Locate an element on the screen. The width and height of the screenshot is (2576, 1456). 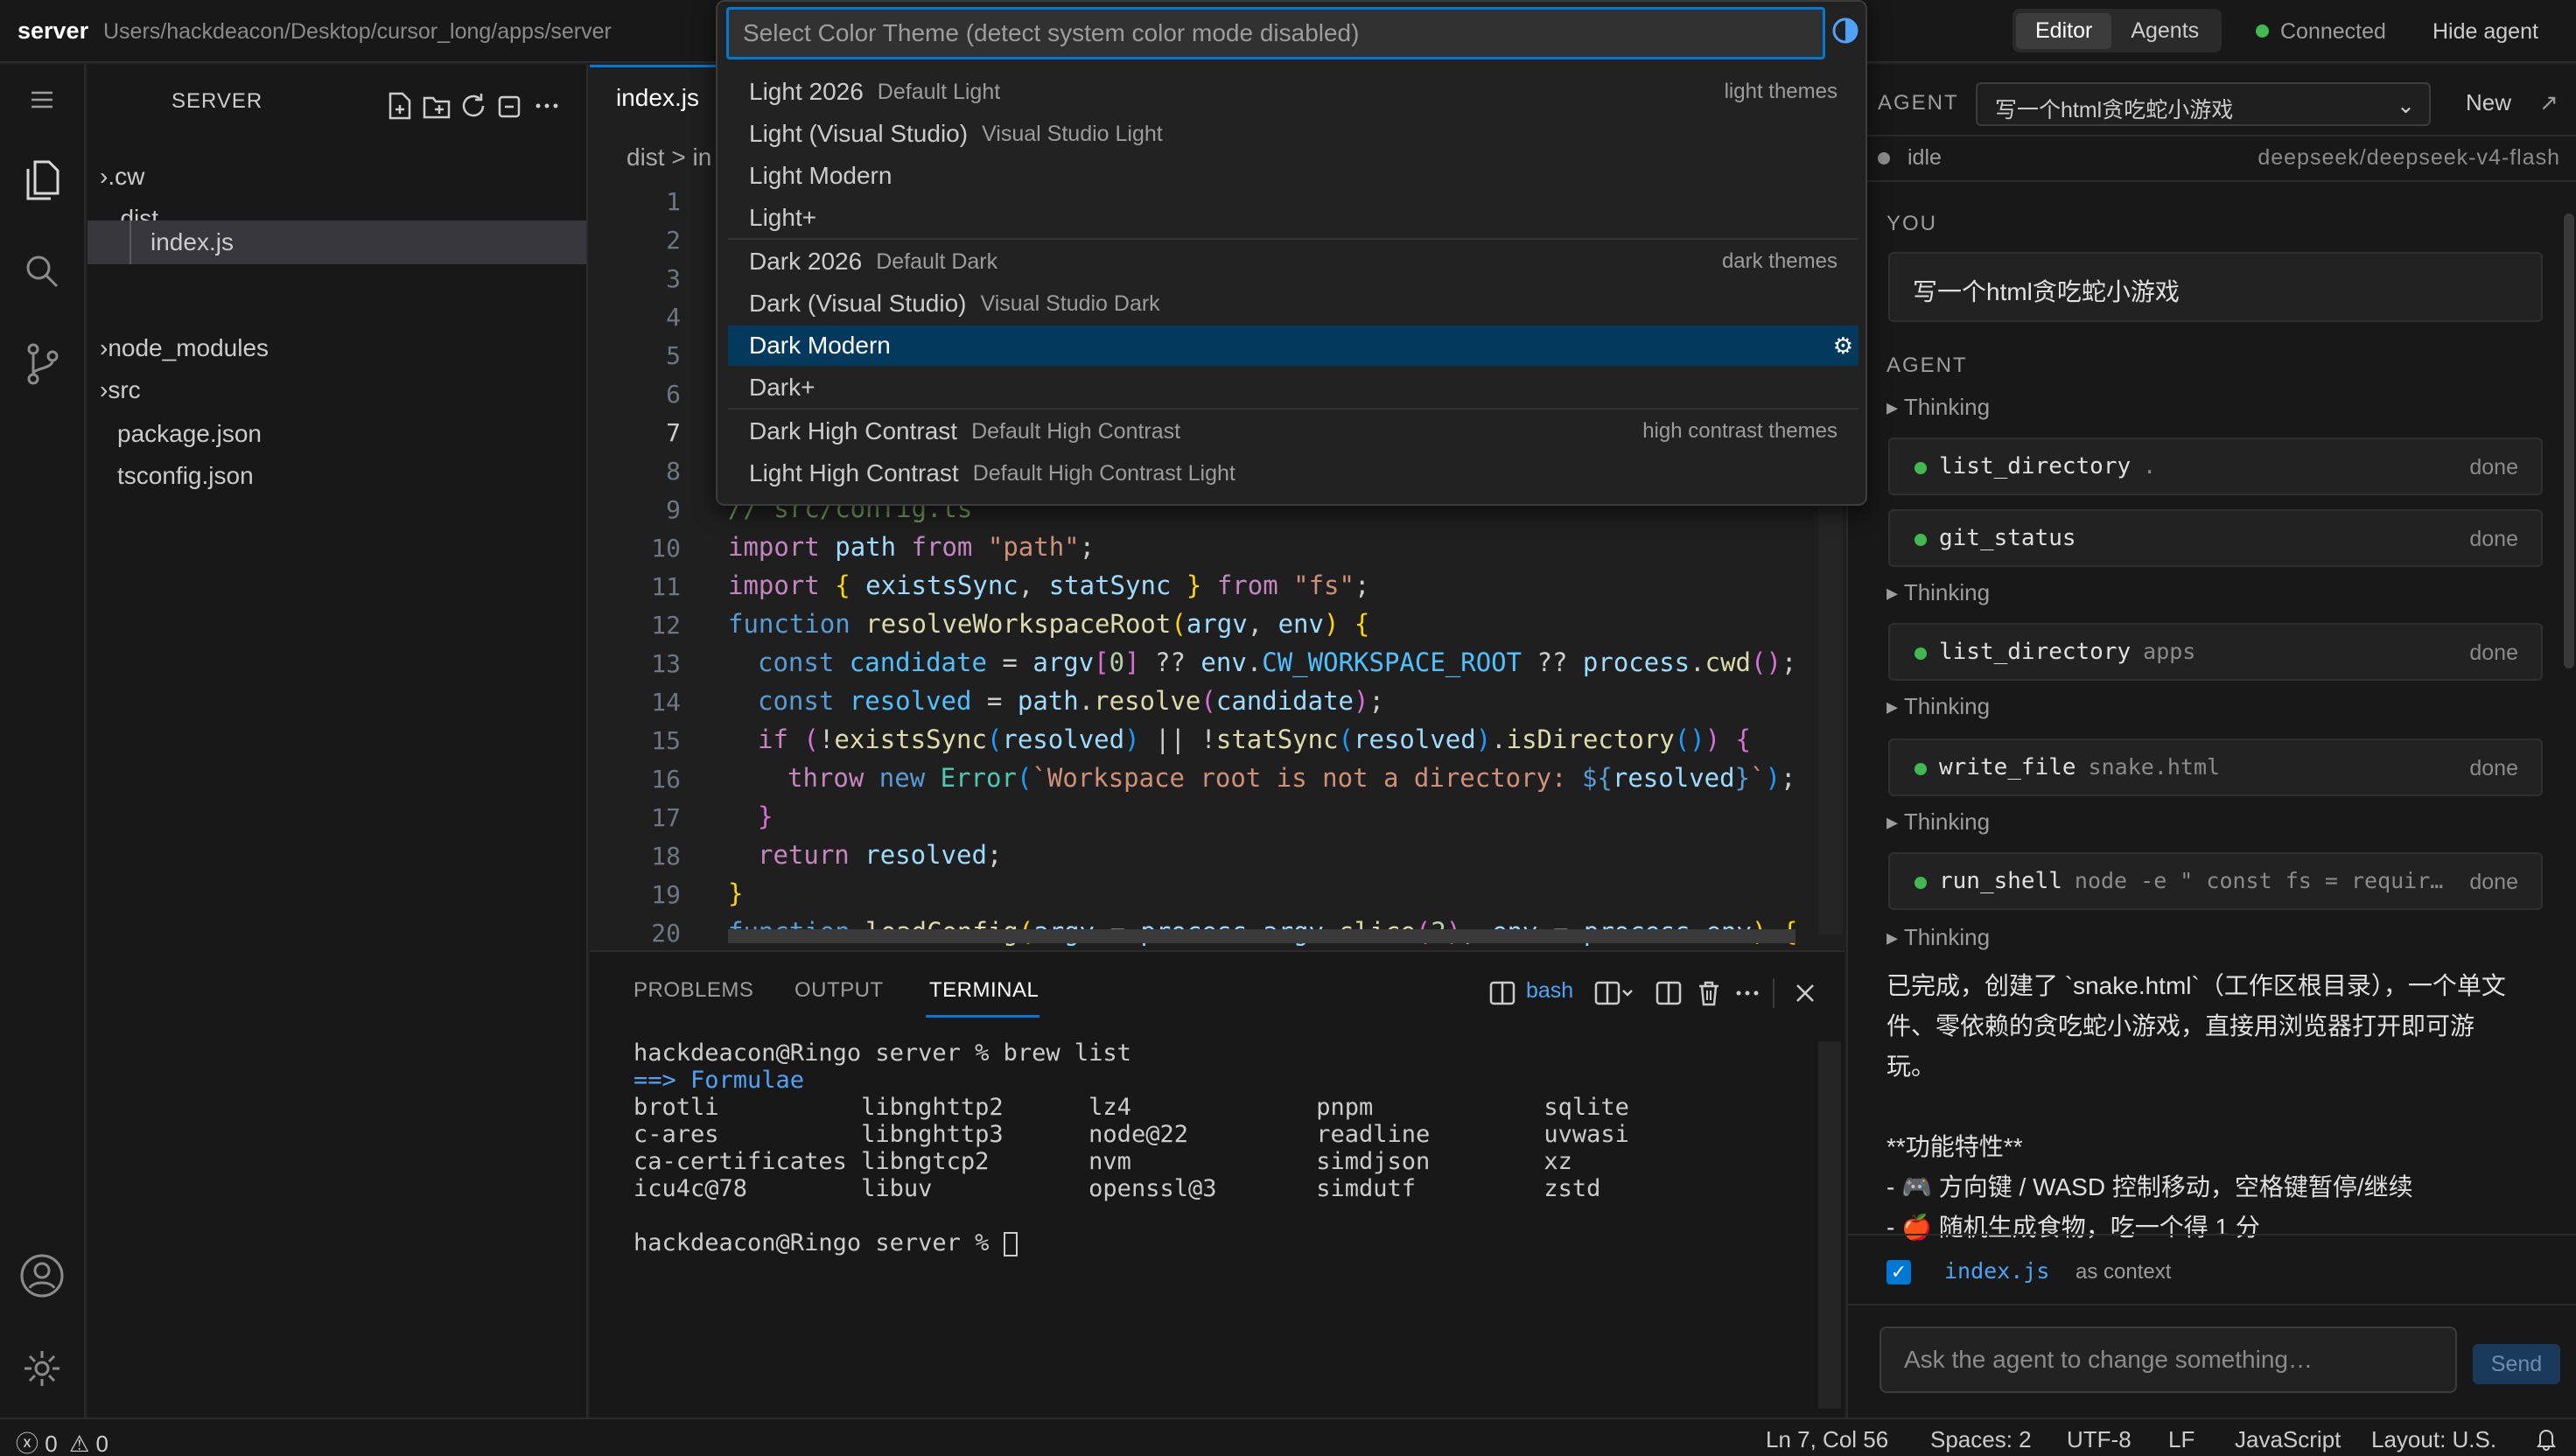
conversation-select: 写一个html贪吃蛇小游戏 ⌄ is located at coordinates (2203, 104).